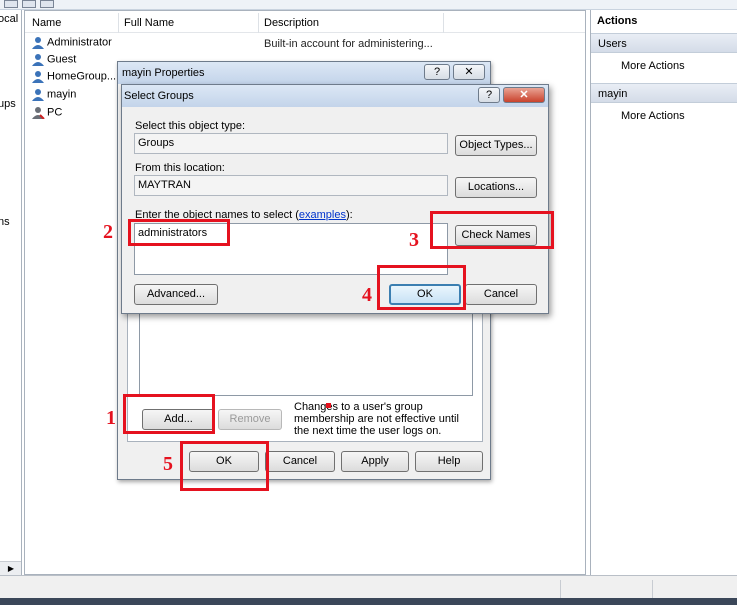 This screenshot has height=605, width=737. I want to click on location-field: MAYTRAN, so click(291, 185).